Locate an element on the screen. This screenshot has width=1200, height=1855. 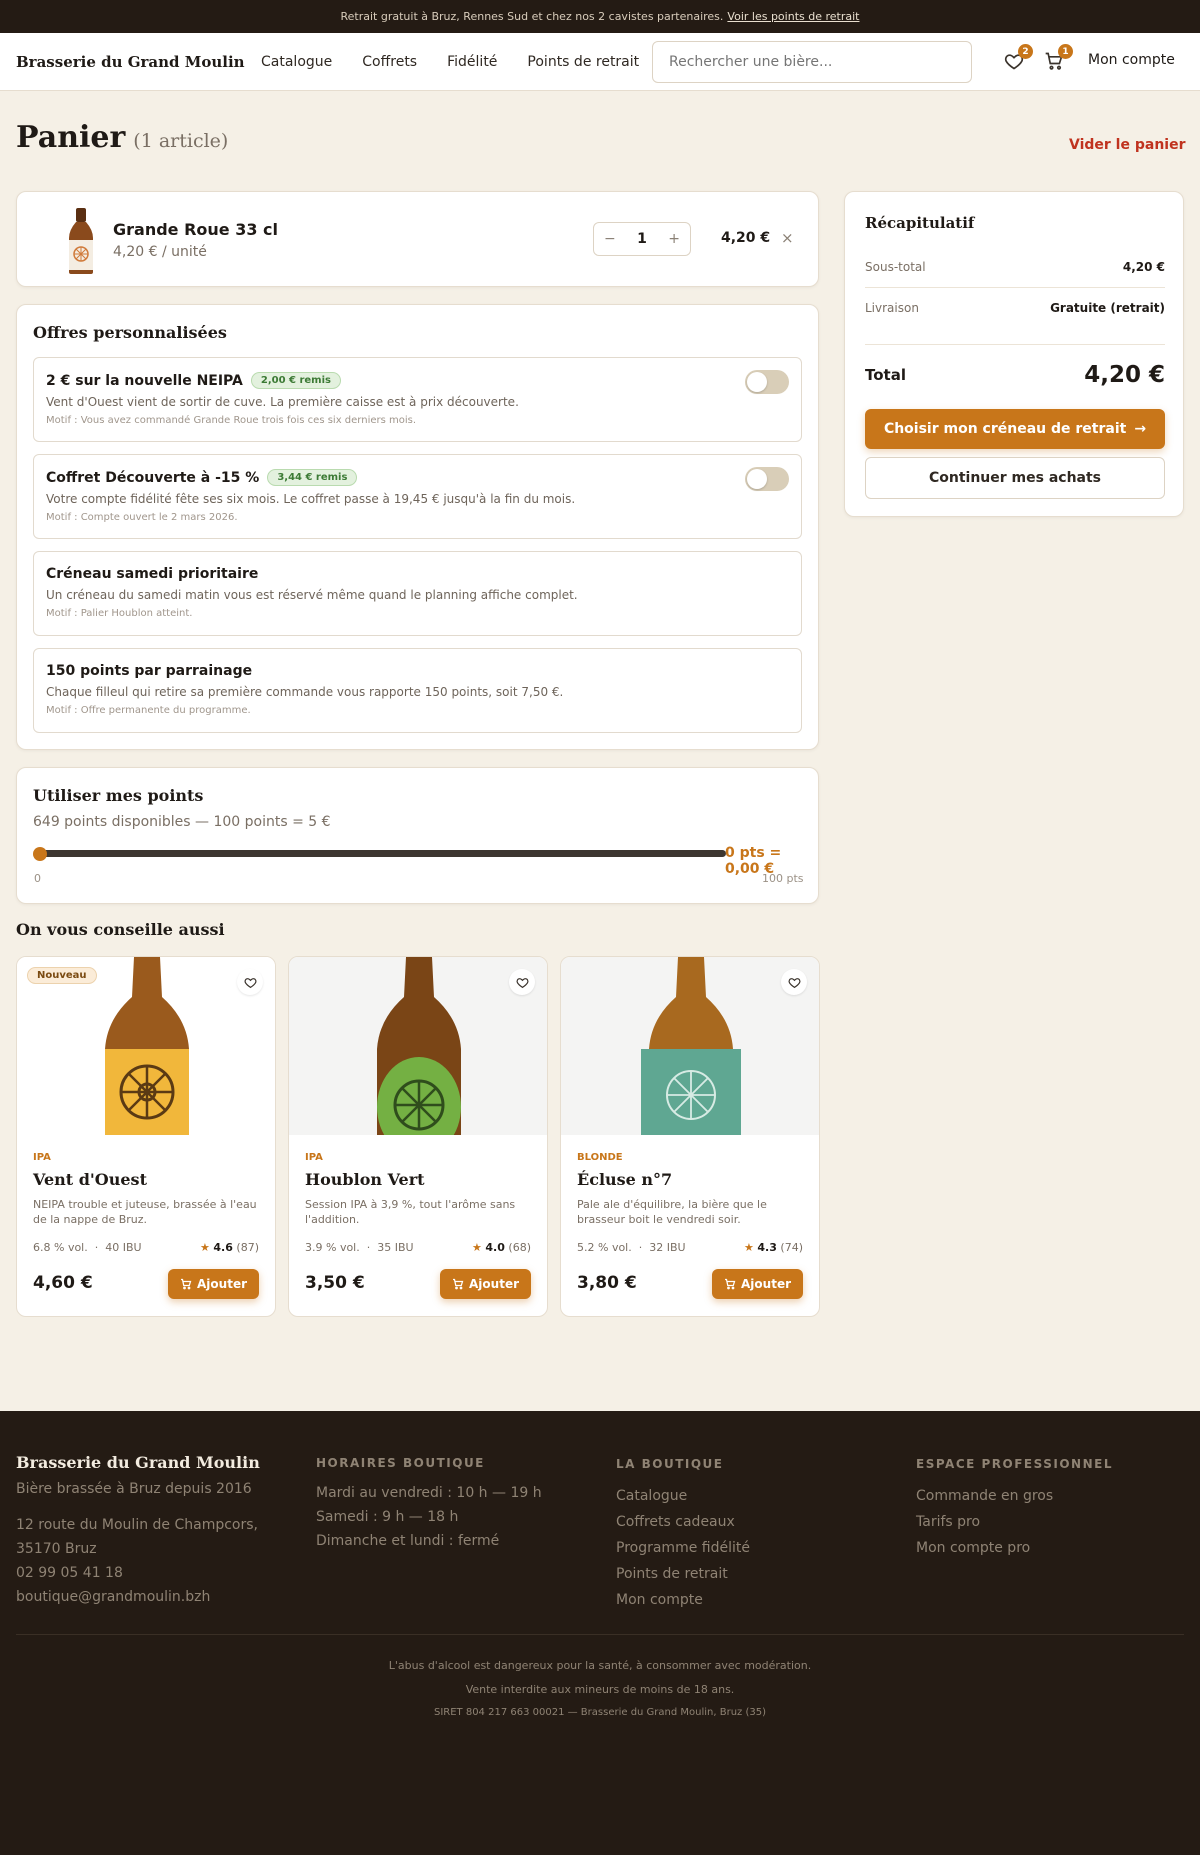
arrow-right-icon: → is located at coordinates (1140, 429).